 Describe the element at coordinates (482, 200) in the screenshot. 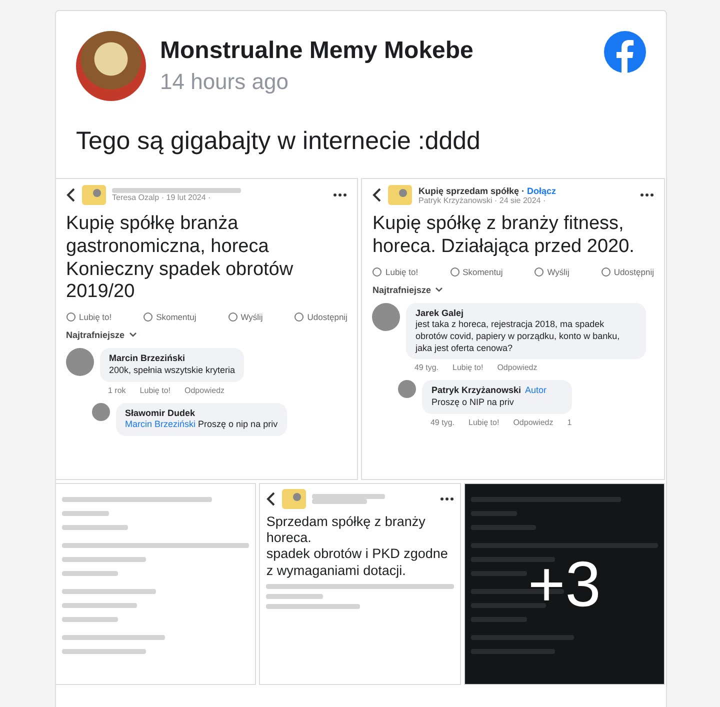

I see `post-byline: Patryk Krzyżanowski · 24 sie 2024 ·` at that location.